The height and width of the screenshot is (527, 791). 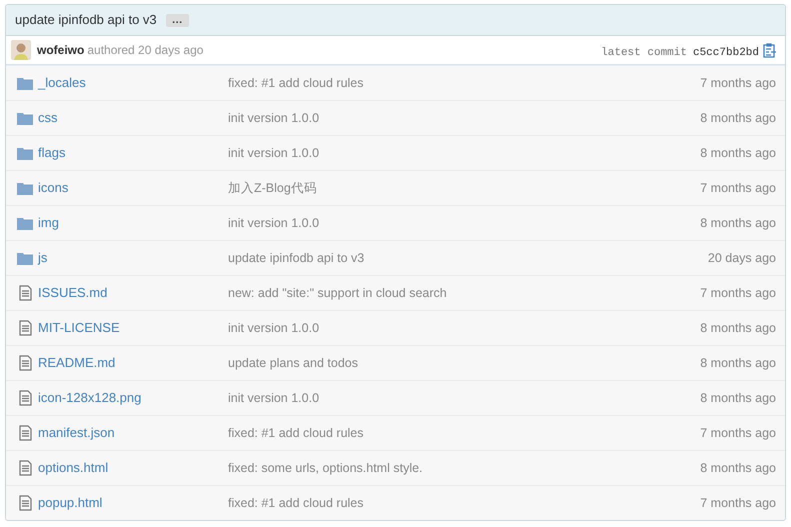 I want to click on commit-message-link: update ipinfodb api to v3, so click(x=296, y=258).